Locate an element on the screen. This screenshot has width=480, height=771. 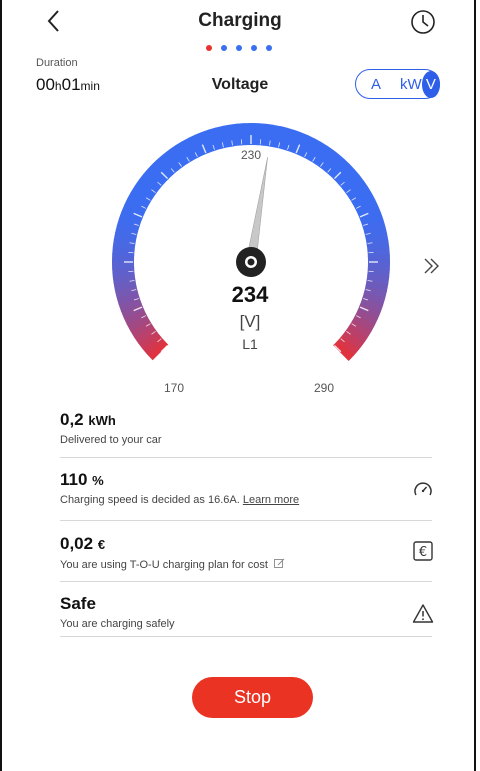
stat-safety-desc: You are charging safely is located at coordinates (117, 624).